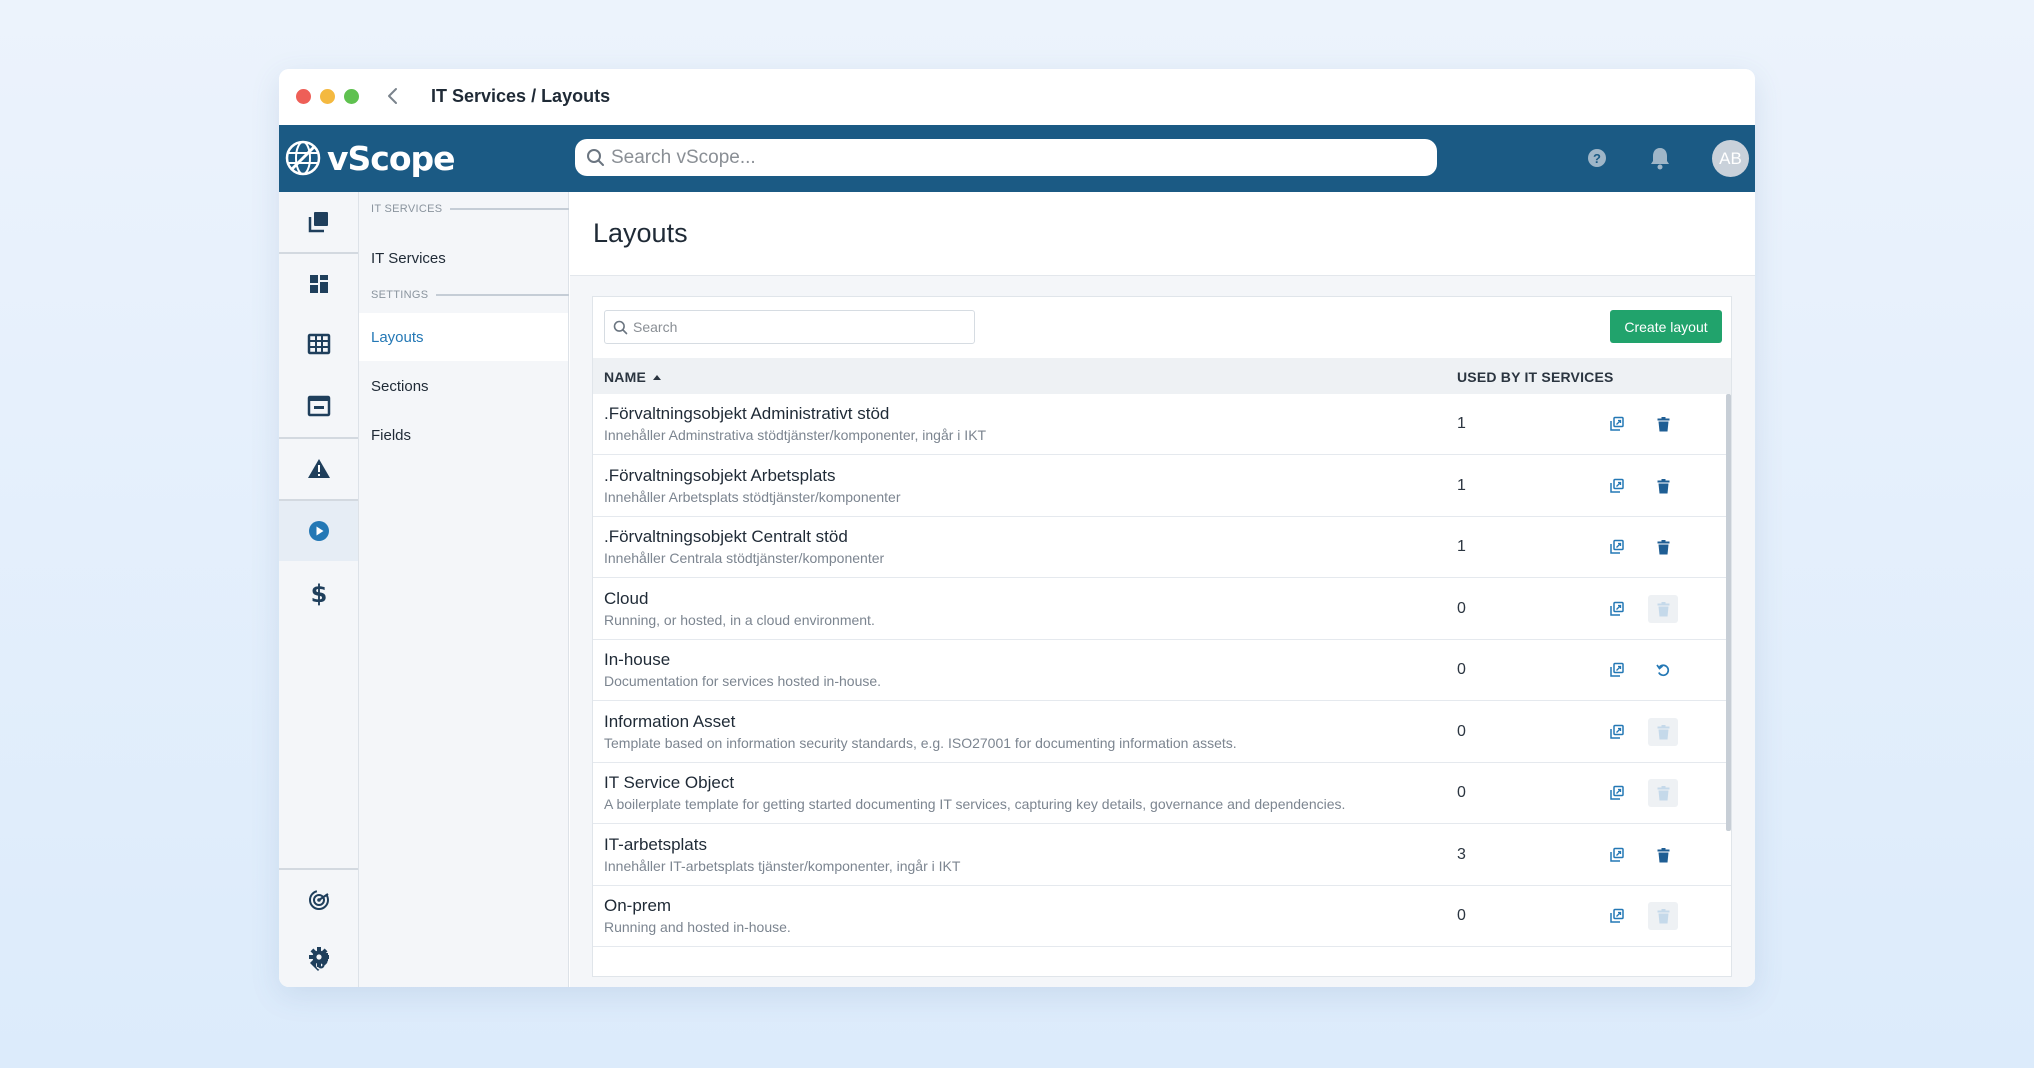 This screenshot has width=2034, height=1068. I want to click on restore-layout-button, so click(1663, 670).